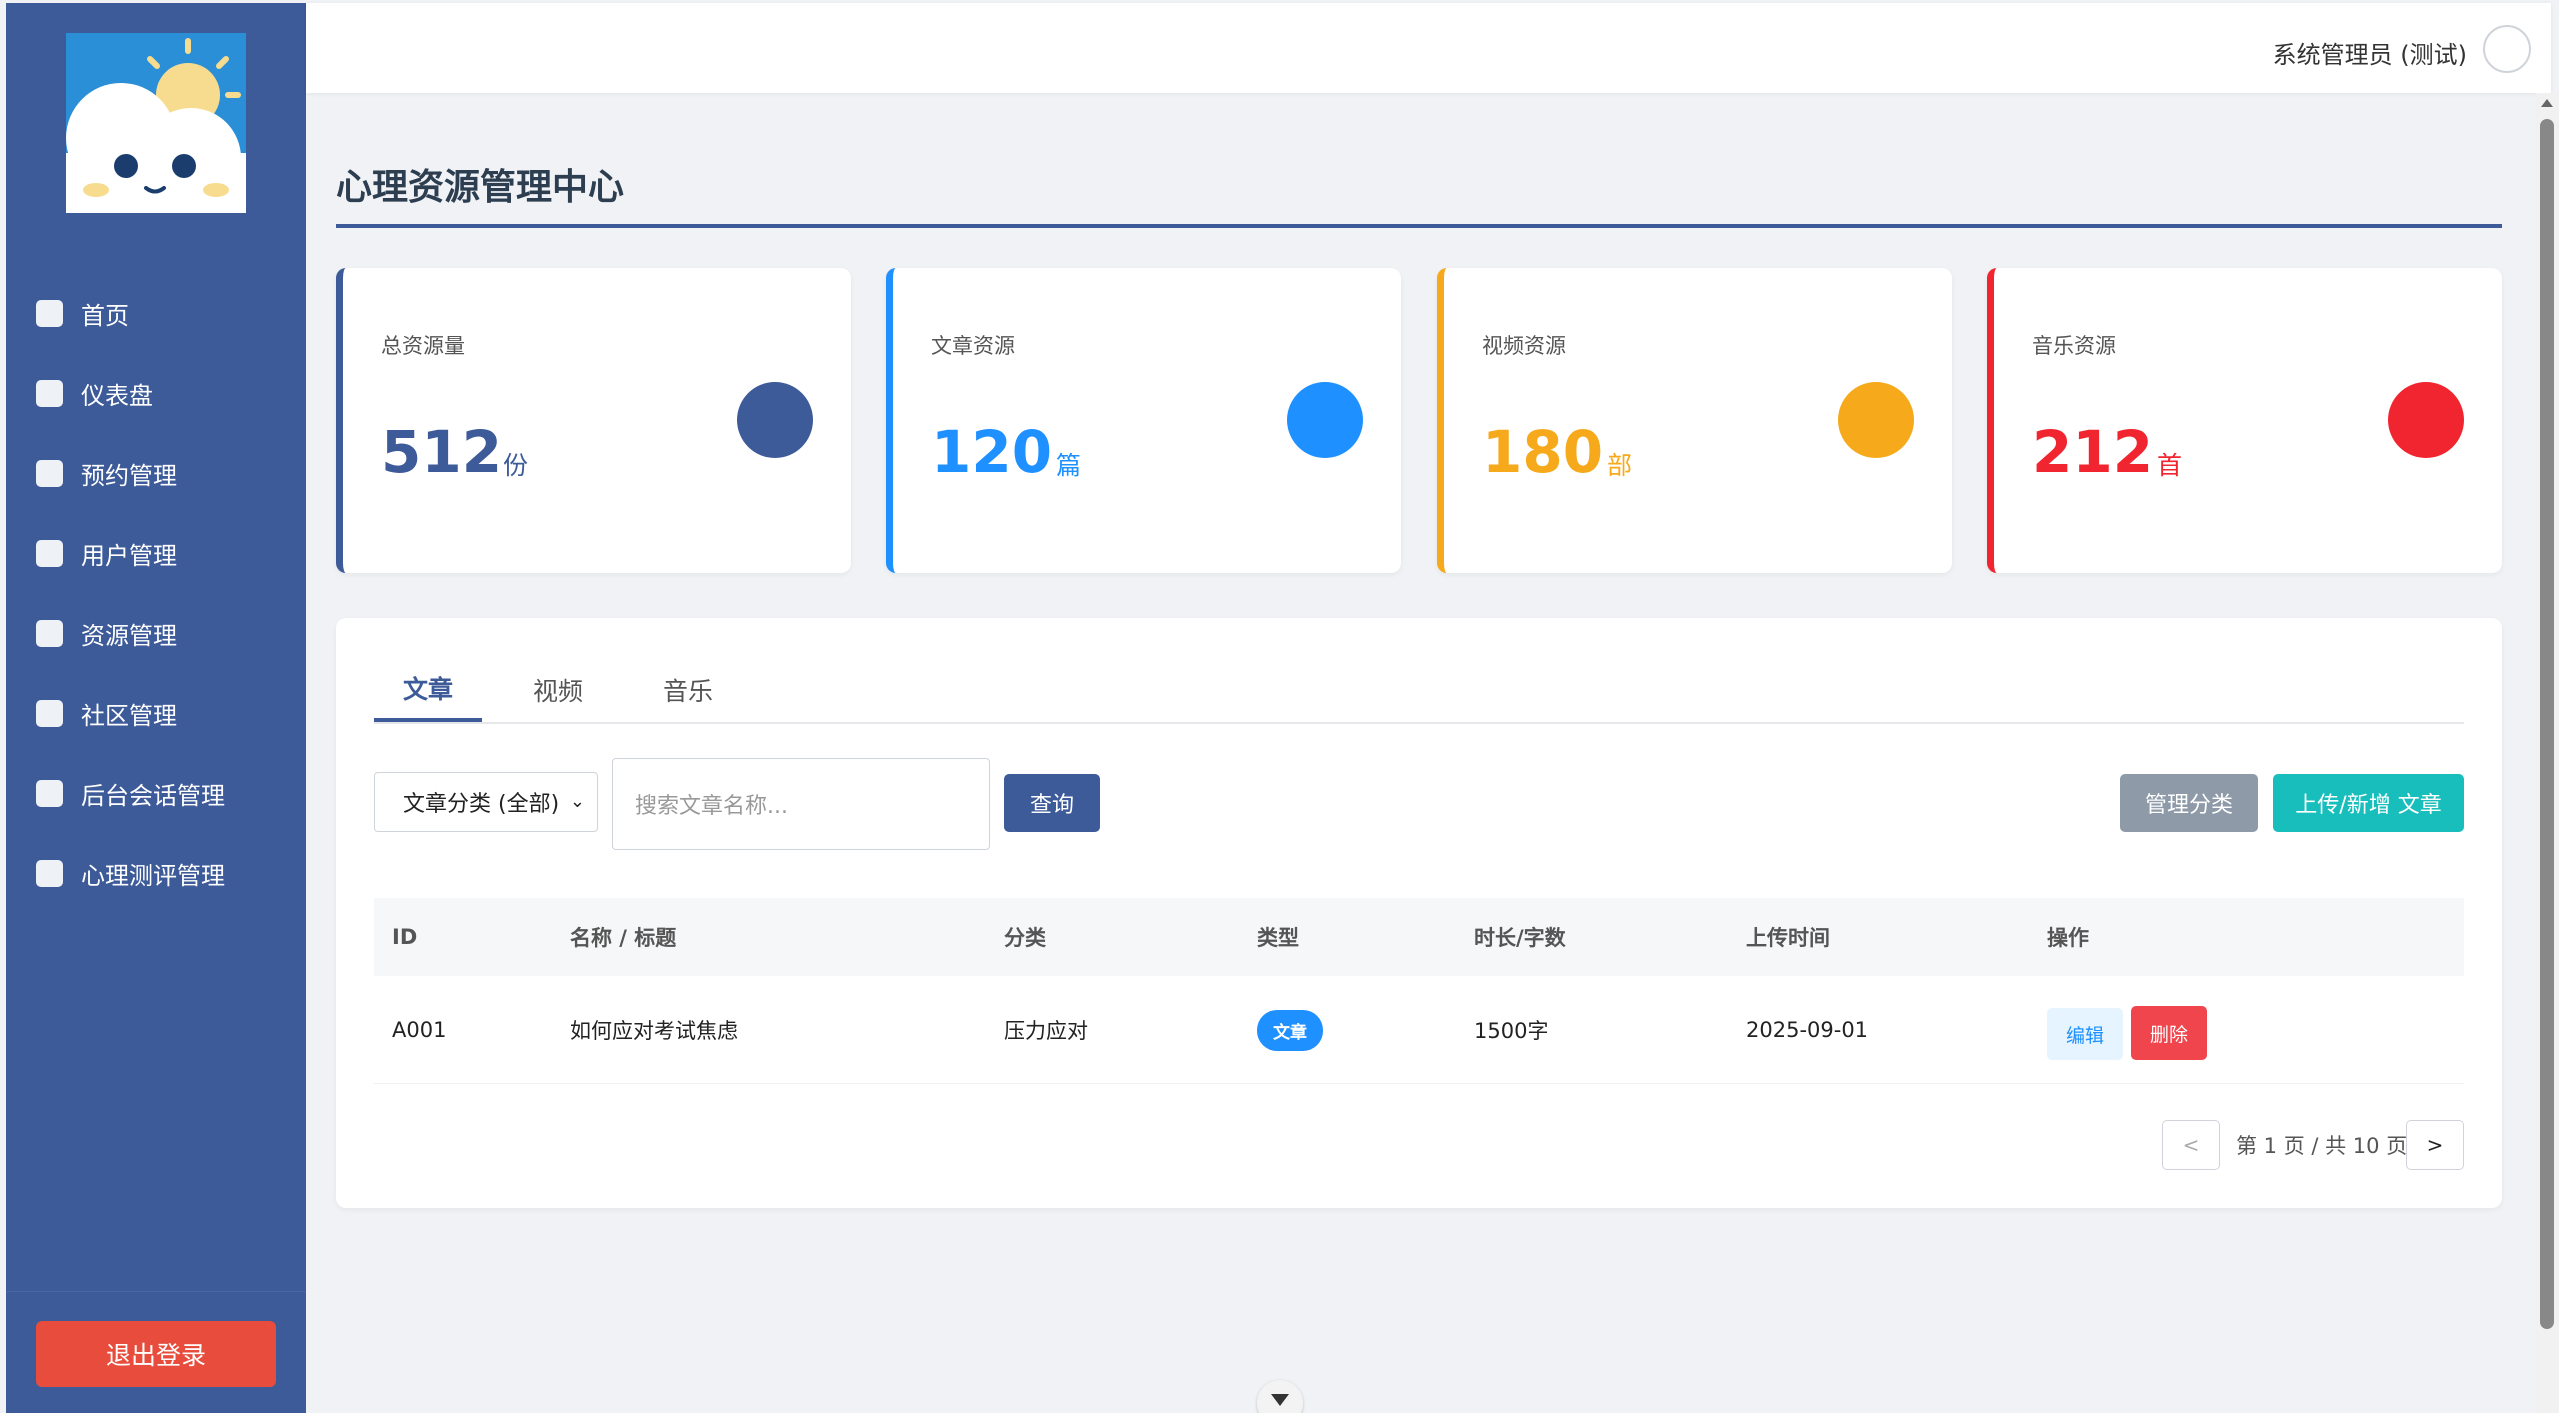  What do you see at coordinates (129, 635) in the screenshot?
I see `sidebar-item-label: 资源管理` at bounding box center [129, 635].